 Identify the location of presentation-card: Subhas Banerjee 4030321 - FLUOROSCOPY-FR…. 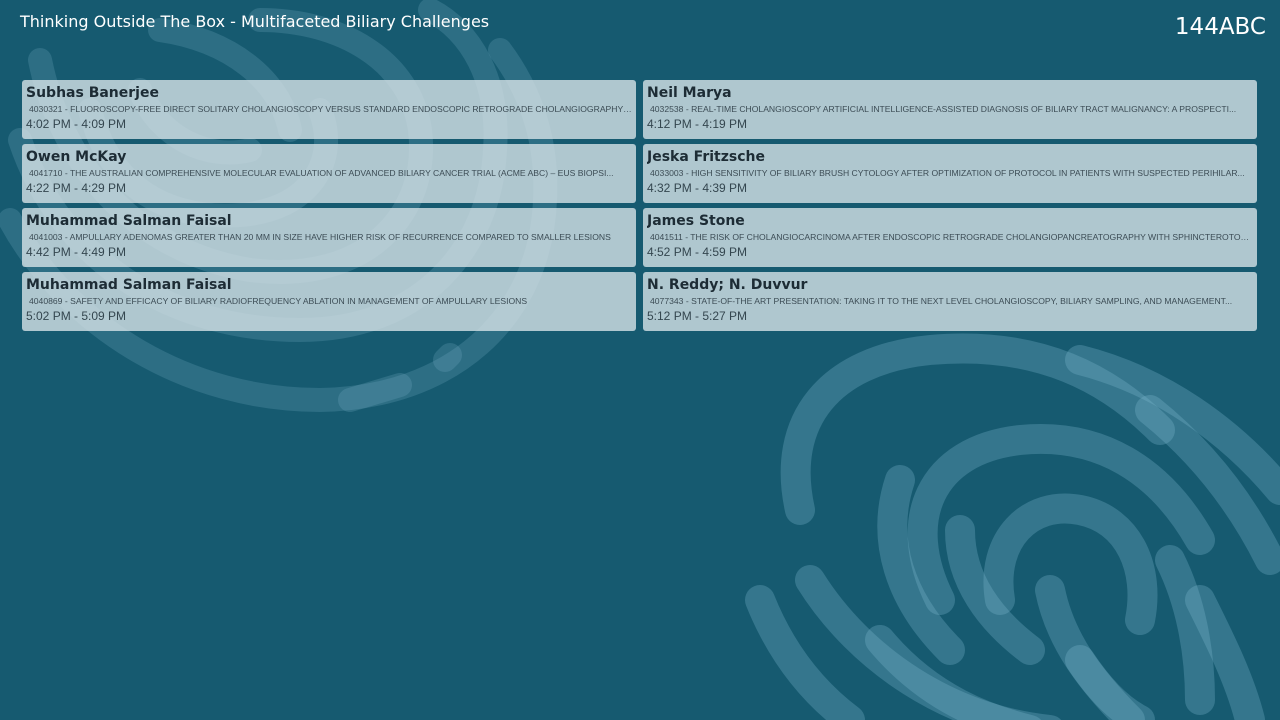
(329, 109).